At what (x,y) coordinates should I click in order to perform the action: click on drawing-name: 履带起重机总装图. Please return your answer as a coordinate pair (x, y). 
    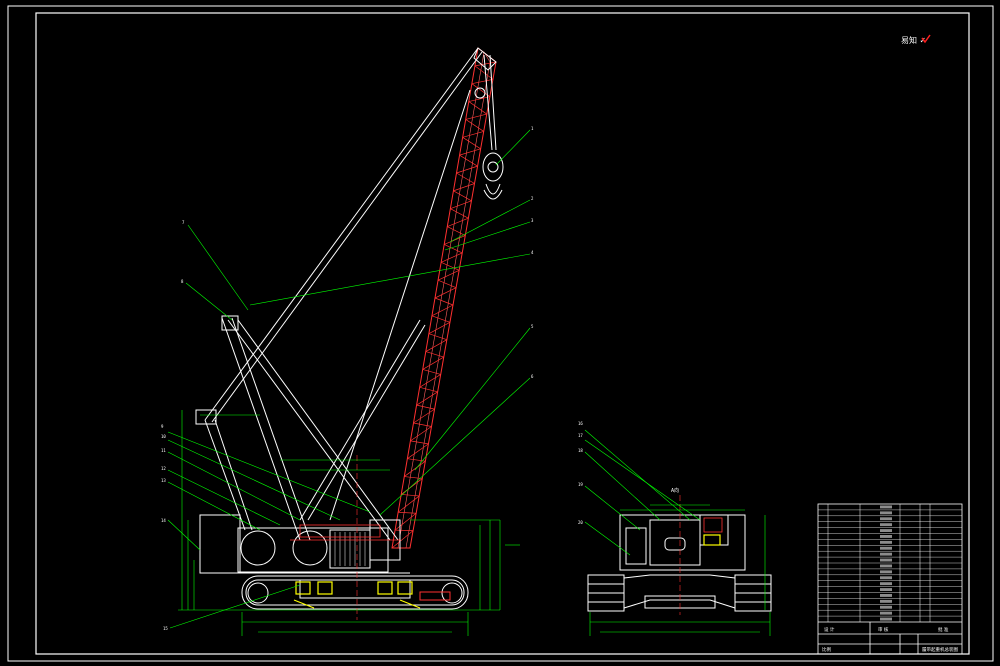
    Looking at the image, I should click on (940, 649).